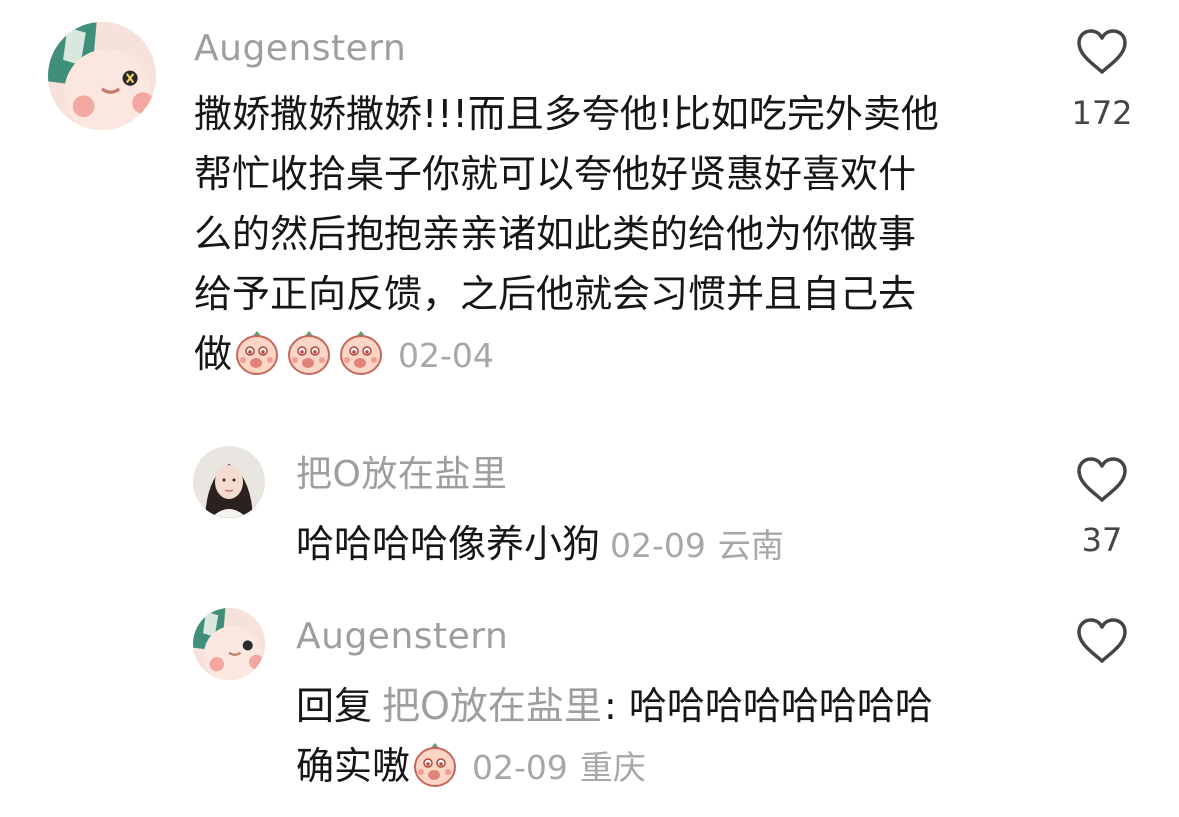 The height and width of the screenshot is (817, 1179). What do you see at coordinates (566, 114) in the screenshot?
I see `comment-line: 撒娇撒娇撒娇!!!而且多夸他!比如吃完外卖他` at bounding box center [566, 114].